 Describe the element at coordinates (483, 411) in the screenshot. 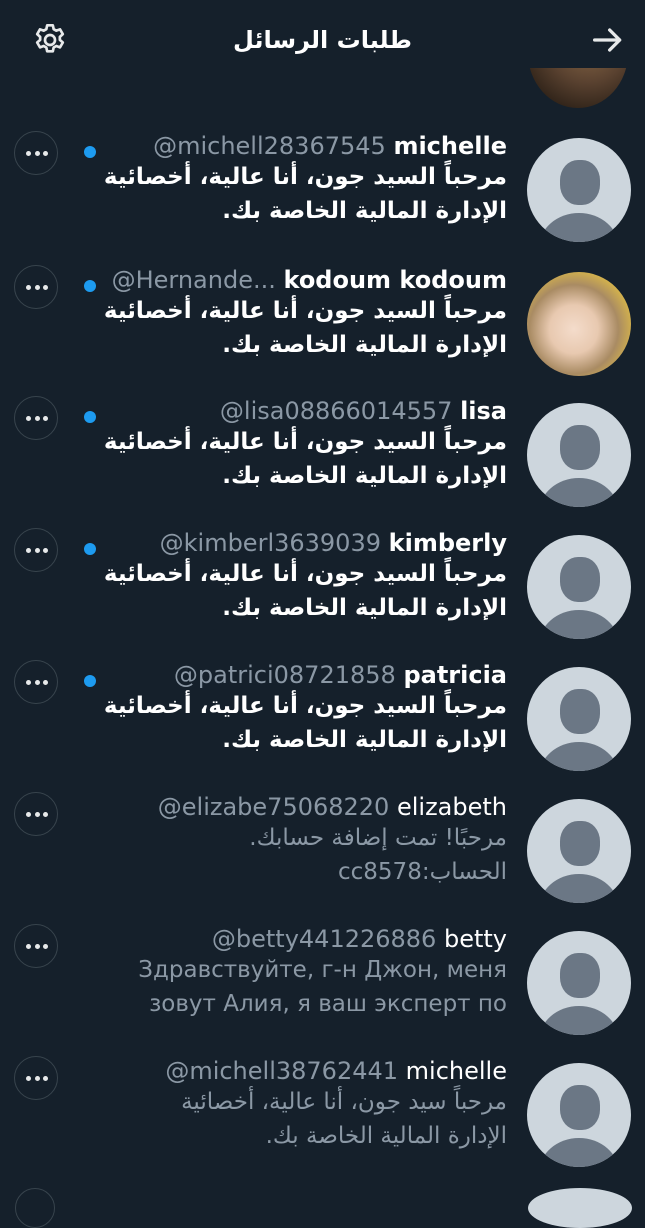

I see `sender-name: lisa` at that location.